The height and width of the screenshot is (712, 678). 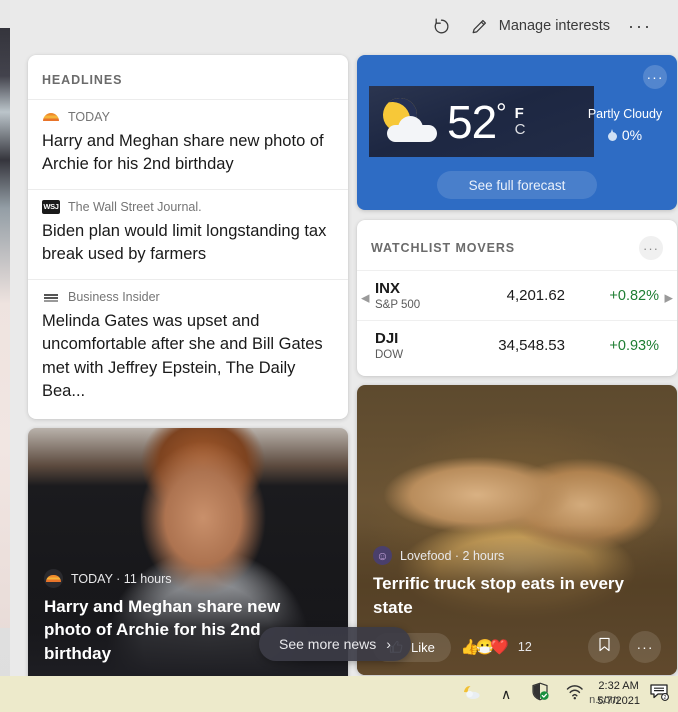 What do you see at coordinates (5, 328) in the screenshot?
I see `background-window-sliver` at bounding box center [5, 328].